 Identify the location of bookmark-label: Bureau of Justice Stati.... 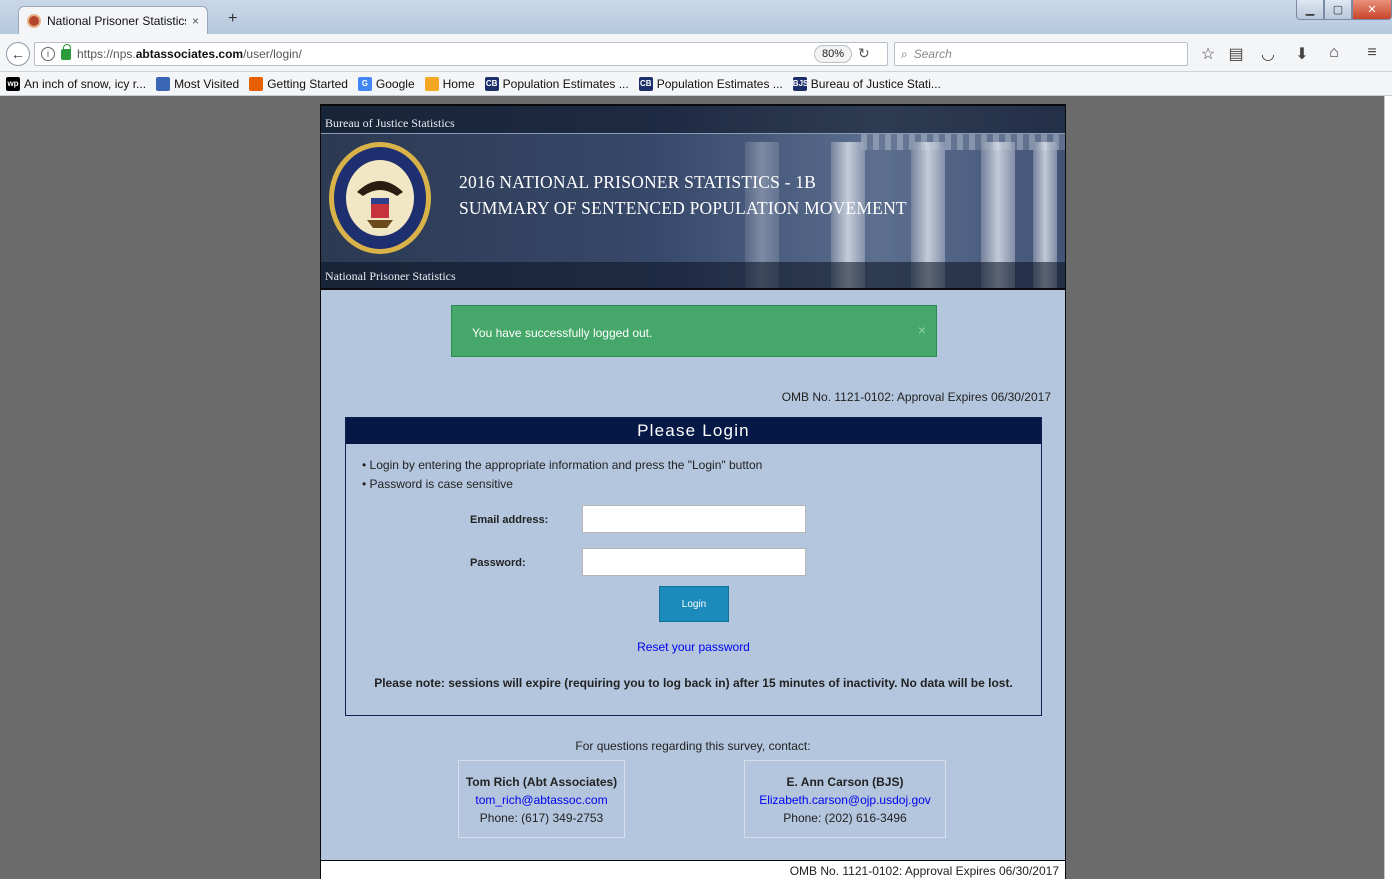
(875, 83).